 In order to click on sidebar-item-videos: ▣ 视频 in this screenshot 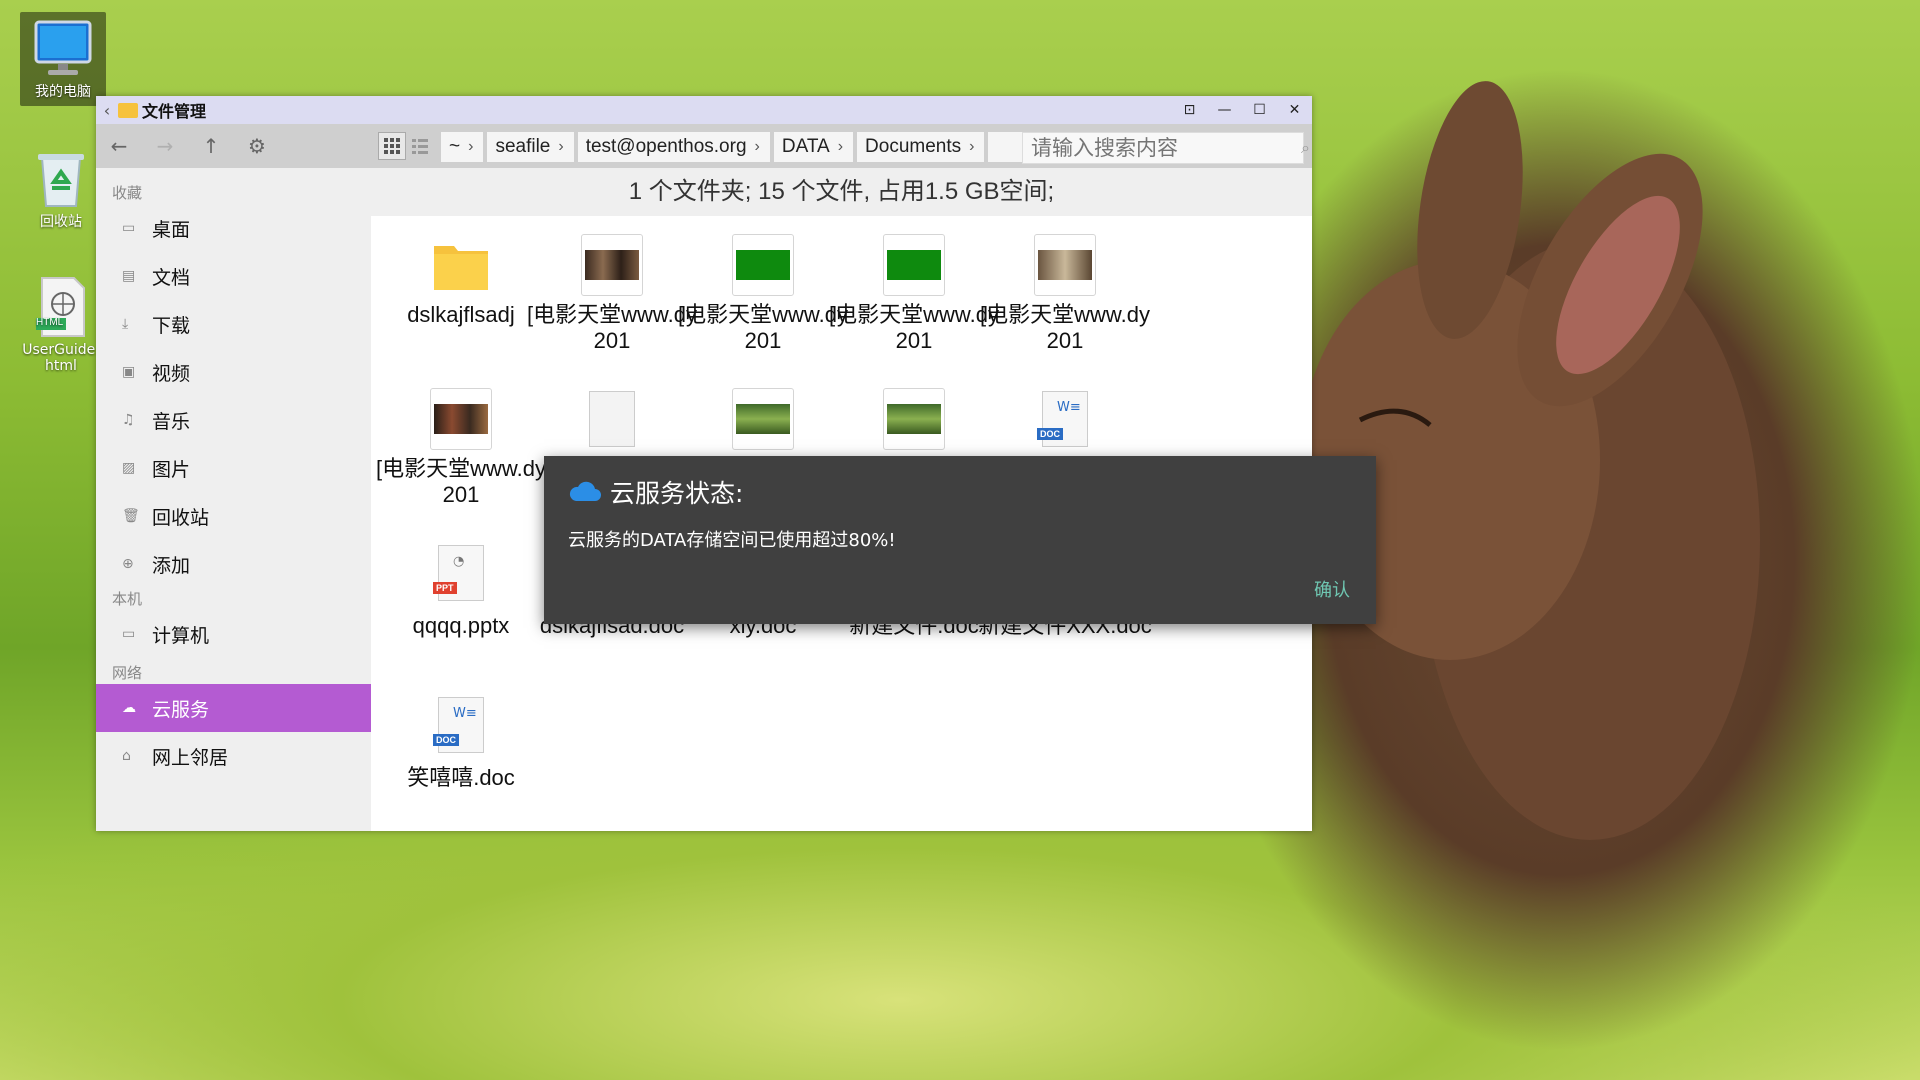, I will do `click(233, 372)`.